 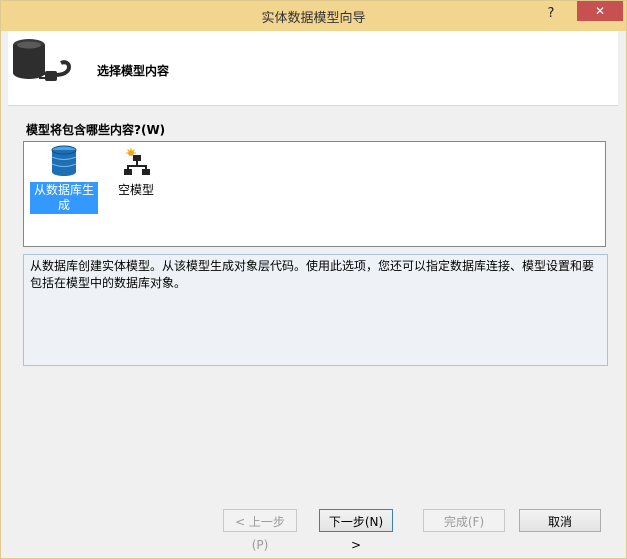 I want to click on list-item-empty-model: 空模型, so click(x=136, y=172).